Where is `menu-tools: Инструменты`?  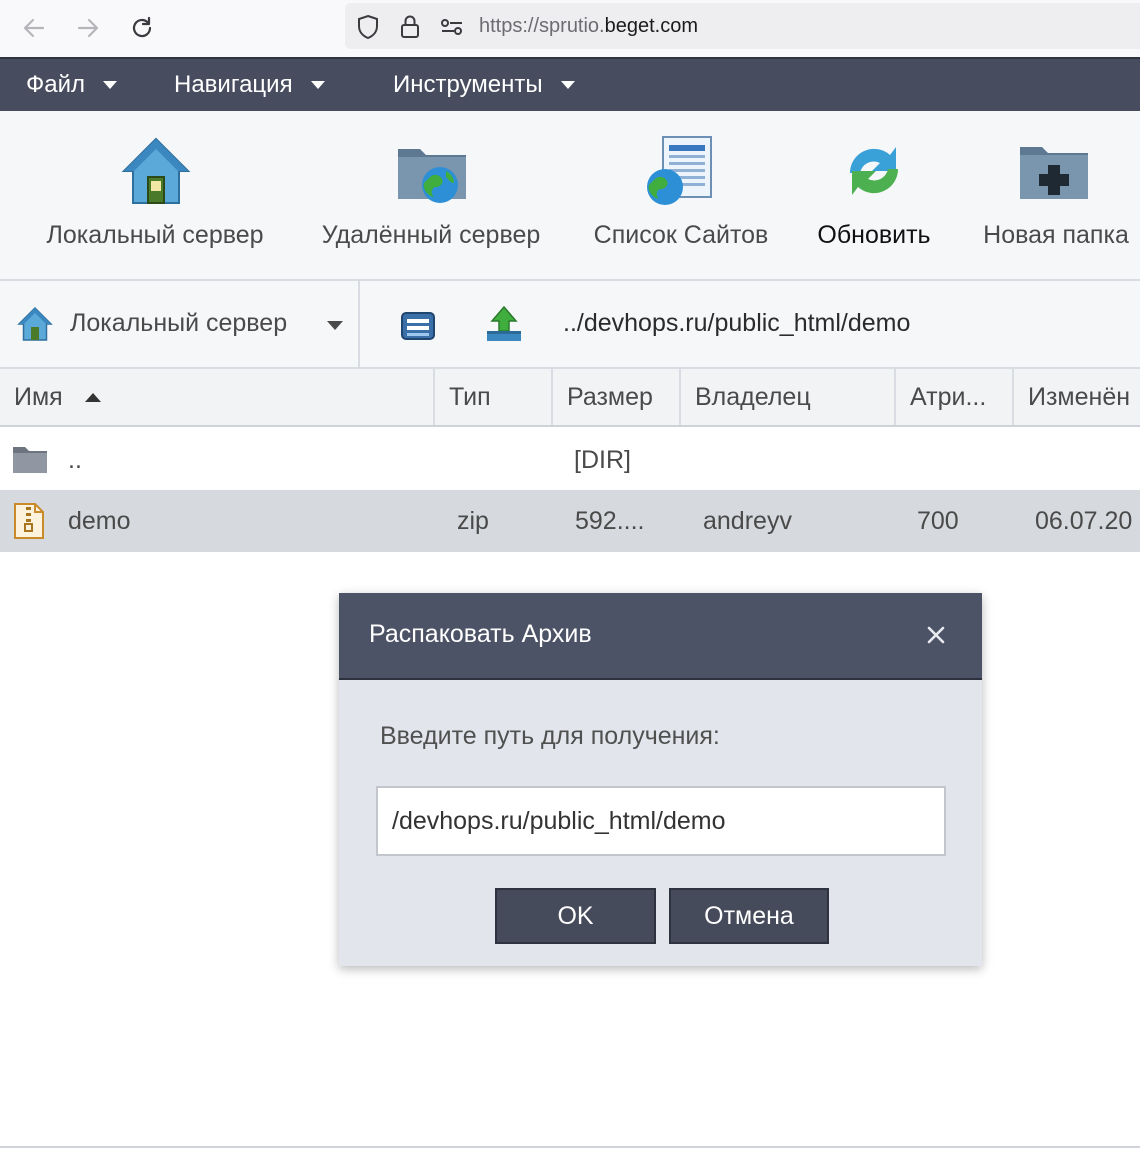
menu-tools: Инструменты is located at coordinates (484, 85).